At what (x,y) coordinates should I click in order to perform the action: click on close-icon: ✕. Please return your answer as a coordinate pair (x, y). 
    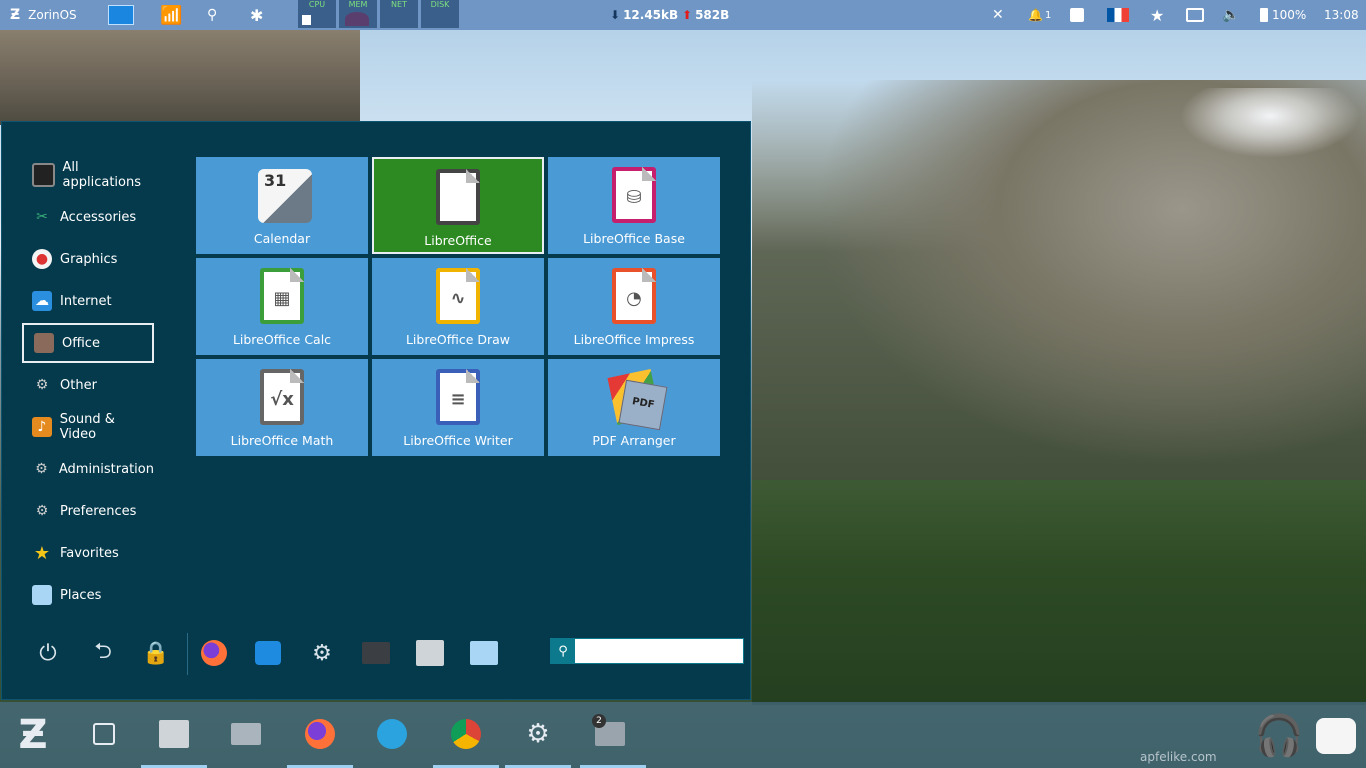
    Looking at the image, I should click on (998, 15).